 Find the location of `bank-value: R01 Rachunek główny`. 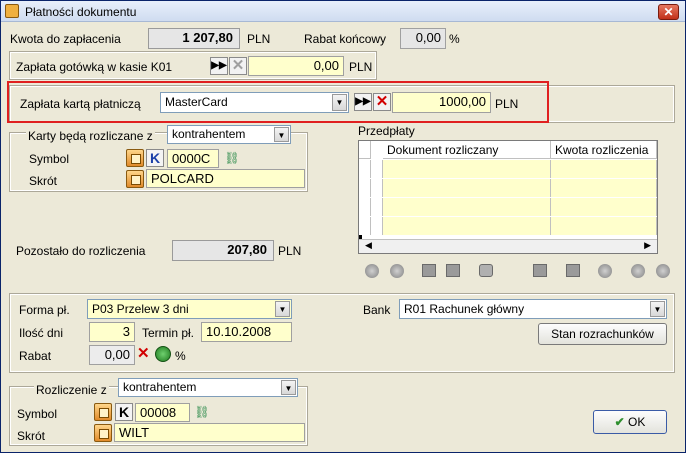

bank-value: R01 Rachunek główny is located at coordinates (464, 309).